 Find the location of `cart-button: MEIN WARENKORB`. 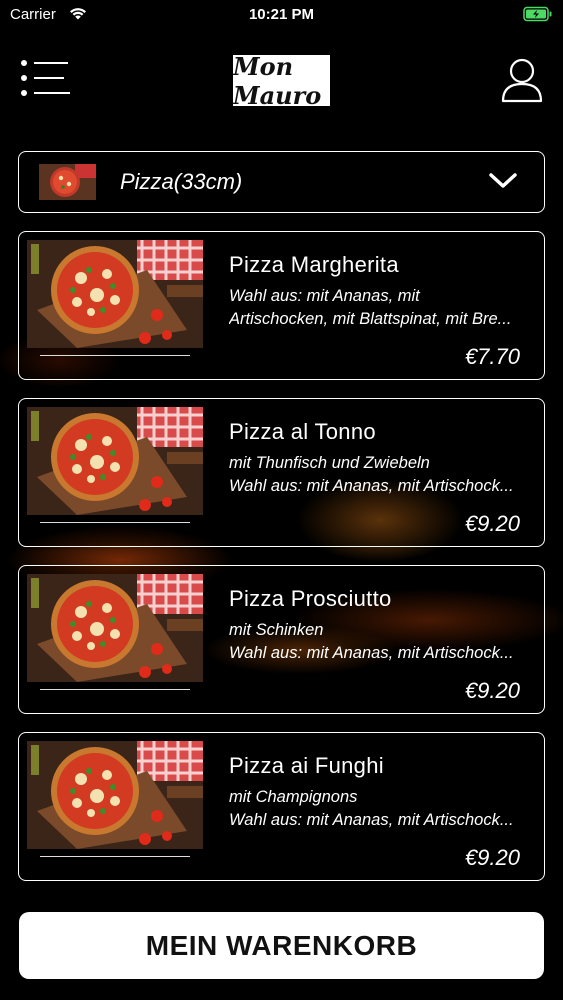

cart-button: MEIN WARENKORB is located at coordinates (281, 945).